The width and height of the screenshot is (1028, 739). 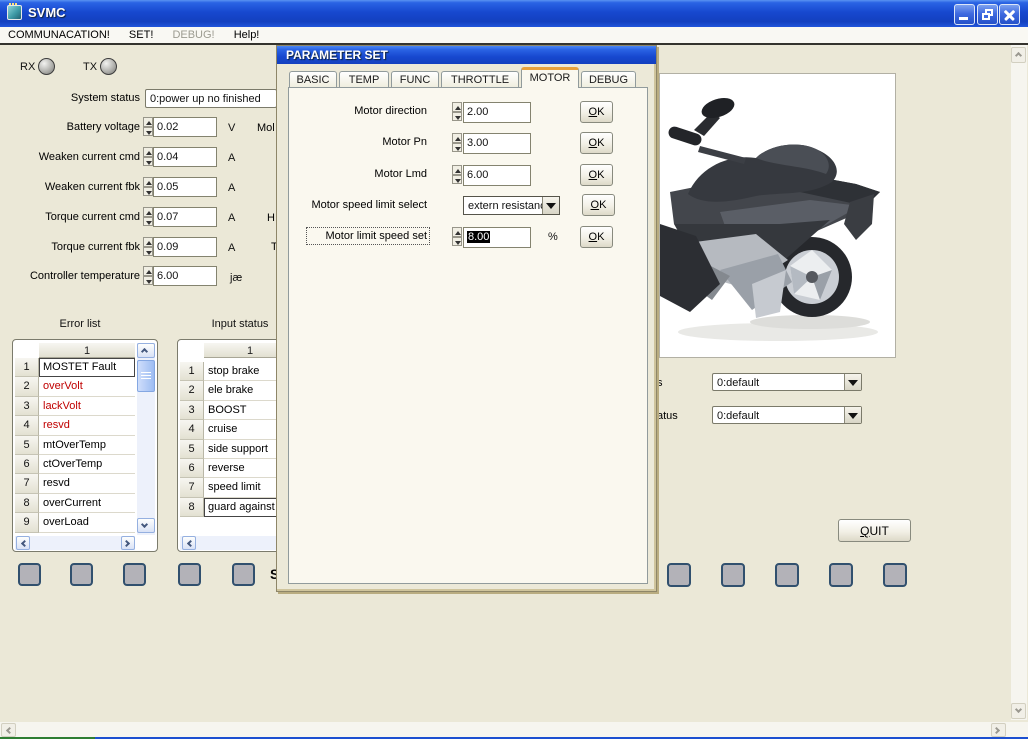 What do you see at coordinates (236, 278) in the screenshot?
I see `controller-temperature-unit: jæ` at bounding box center [236, 278].